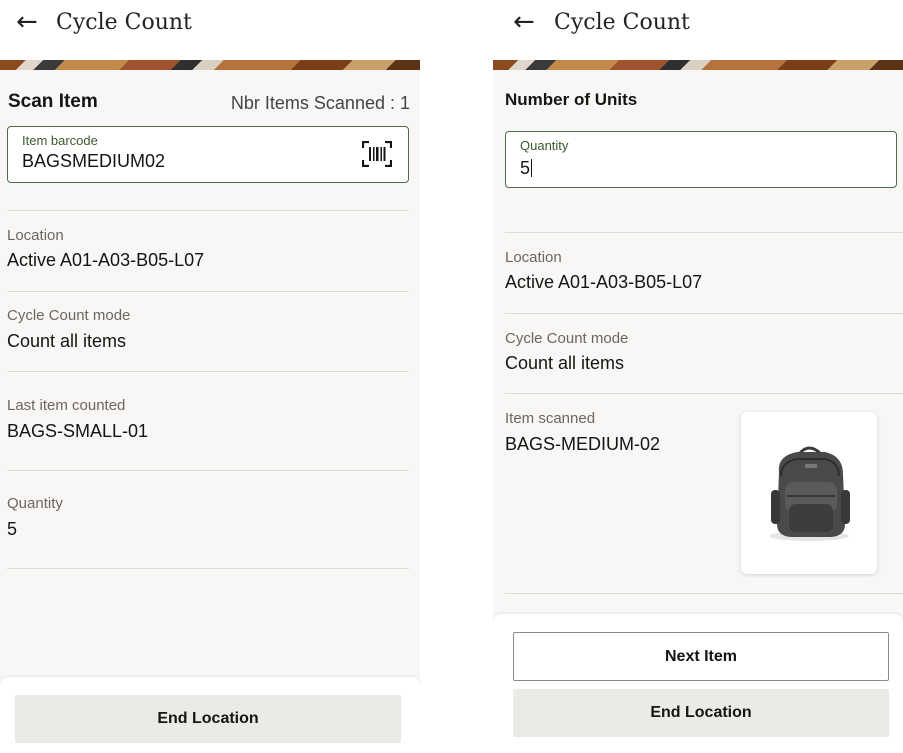 The height and width of the screenshot is (753, 903). I want to click on footer-actions: Next Item End Location, so click(698, 683).